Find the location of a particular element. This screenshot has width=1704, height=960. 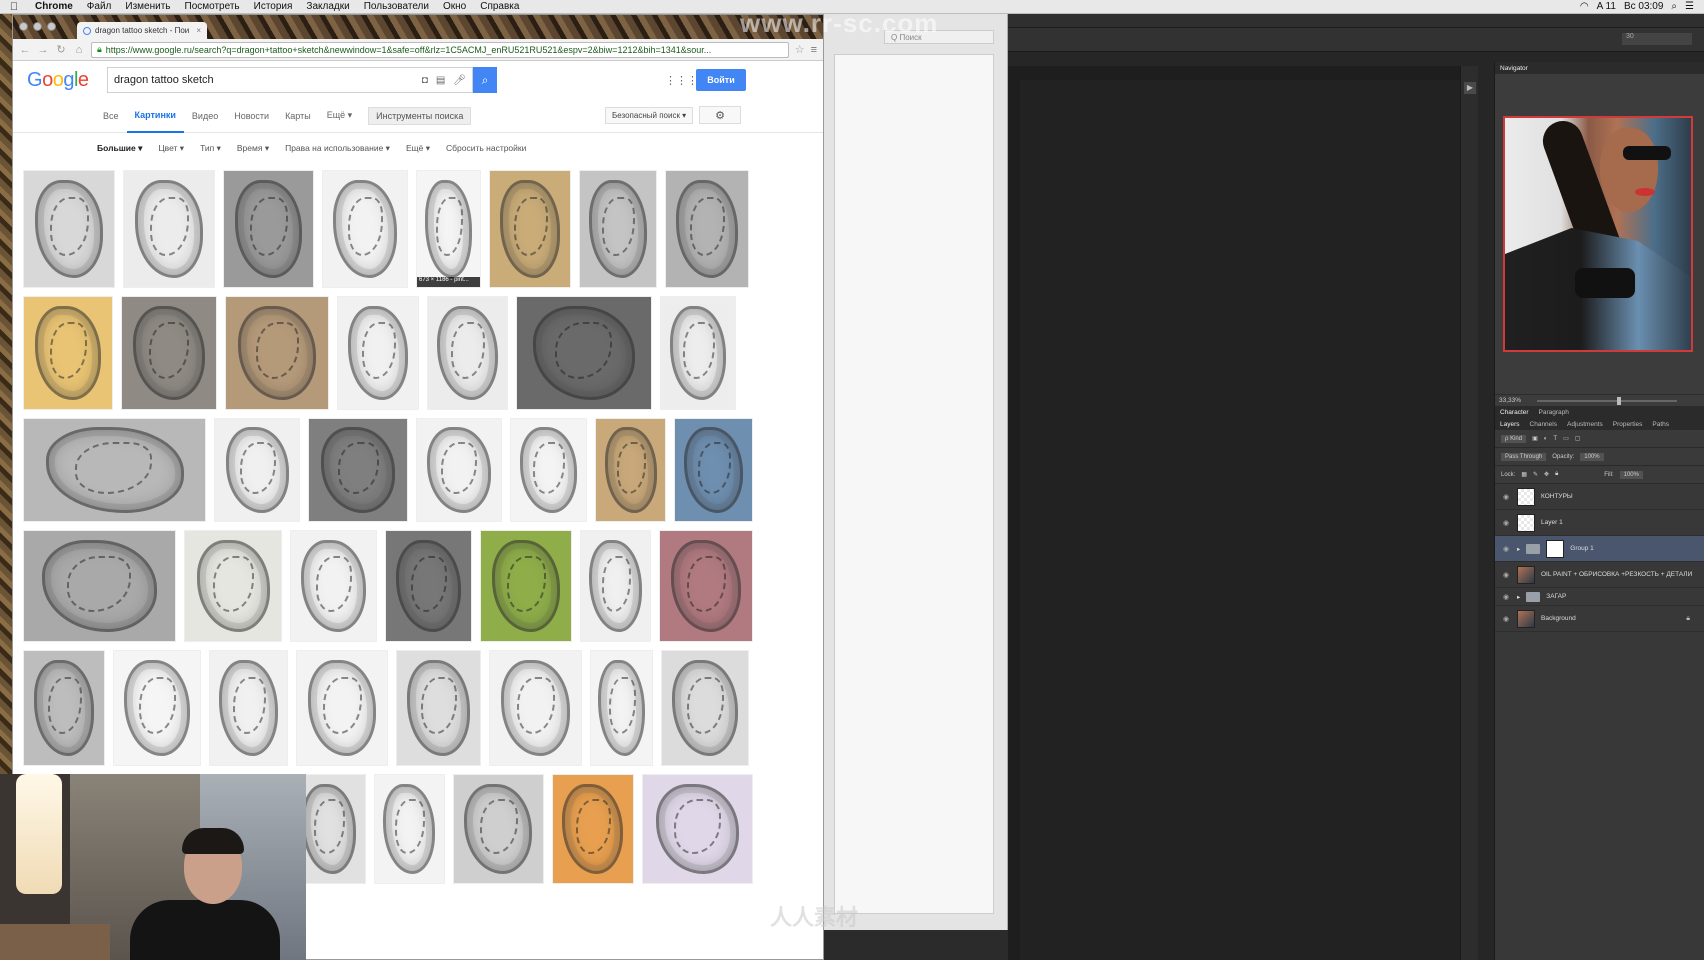

panel-tab: Channels is located at coordinates (1543, 424).